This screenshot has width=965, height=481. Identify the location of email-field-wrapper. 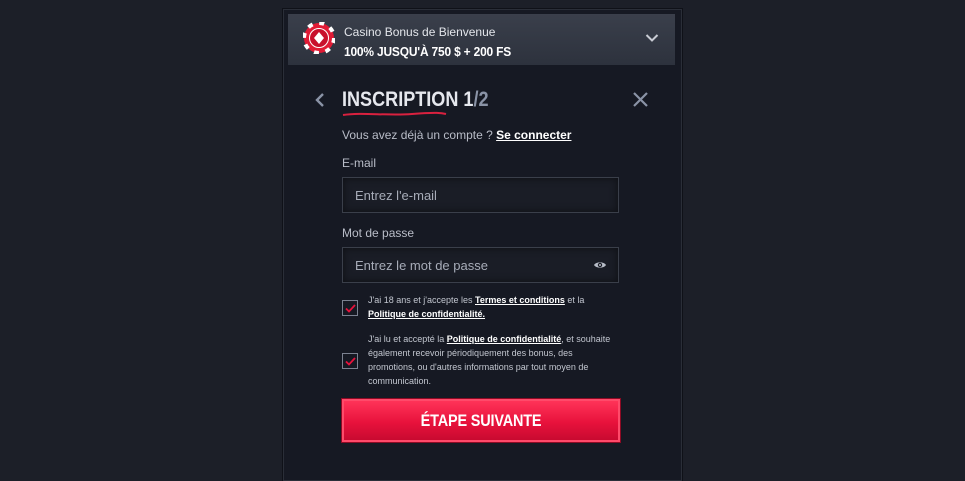
(480, 195).